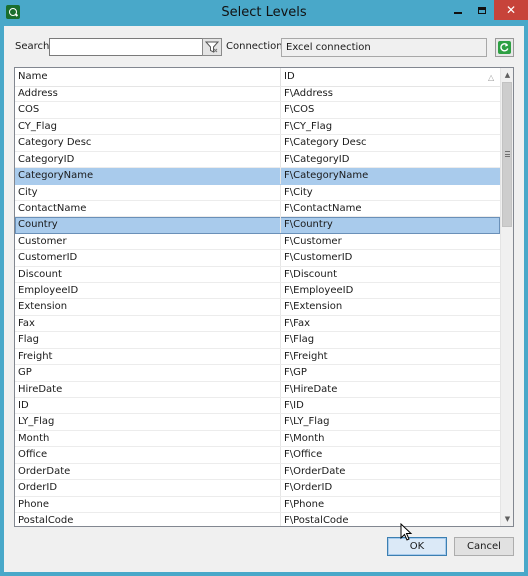 Image resolution: width=528 pixels, height=576 pixels. What do you see at coordinates (33, 504) in the screenshot?
I see `cell-name: Phone` at bounding box center [33, 504].